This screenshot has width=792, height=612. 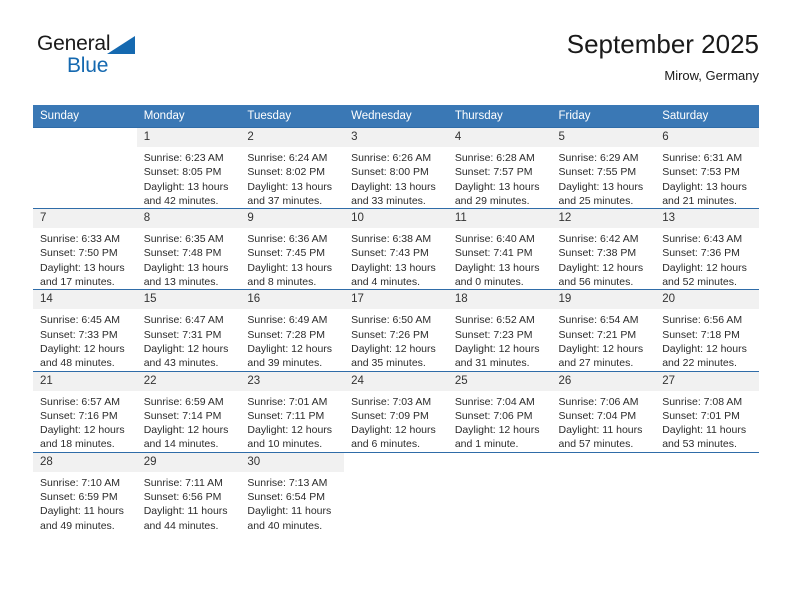 I want to click on sunset-text: Sunset: 7:57 PM, so click(x=493, y=172).